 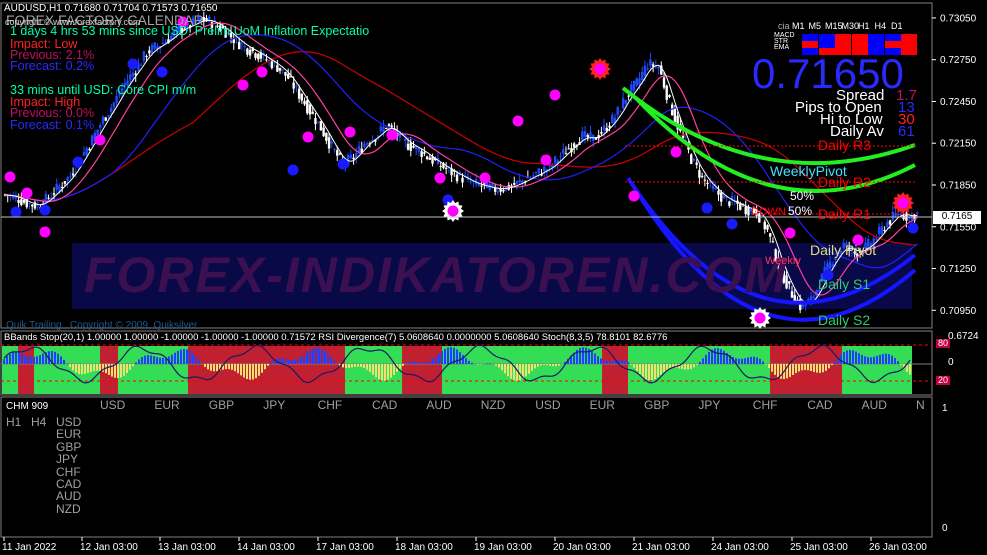 What do you see at coordinates (815, 26) in the screenshot?
I see `matrix-tf-m5: M5` at bounding box center [815, 26].